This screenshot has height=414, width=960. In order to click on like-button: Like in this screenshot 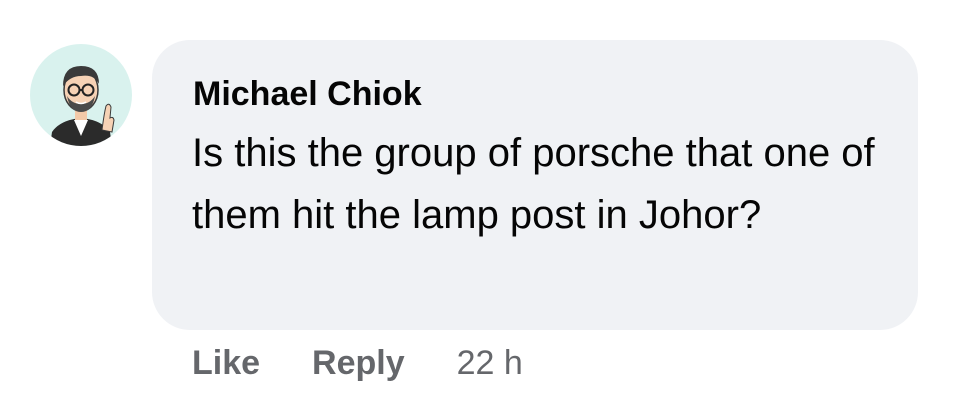, I will do `click(226, 363)`.